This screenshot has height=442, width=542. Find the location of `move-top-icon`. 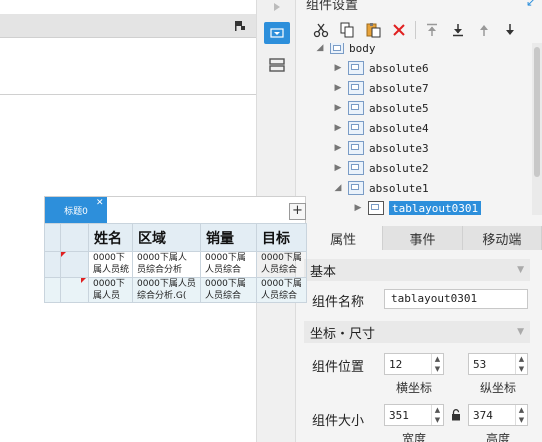

move-top-icon is located at coordinates (432, 30).